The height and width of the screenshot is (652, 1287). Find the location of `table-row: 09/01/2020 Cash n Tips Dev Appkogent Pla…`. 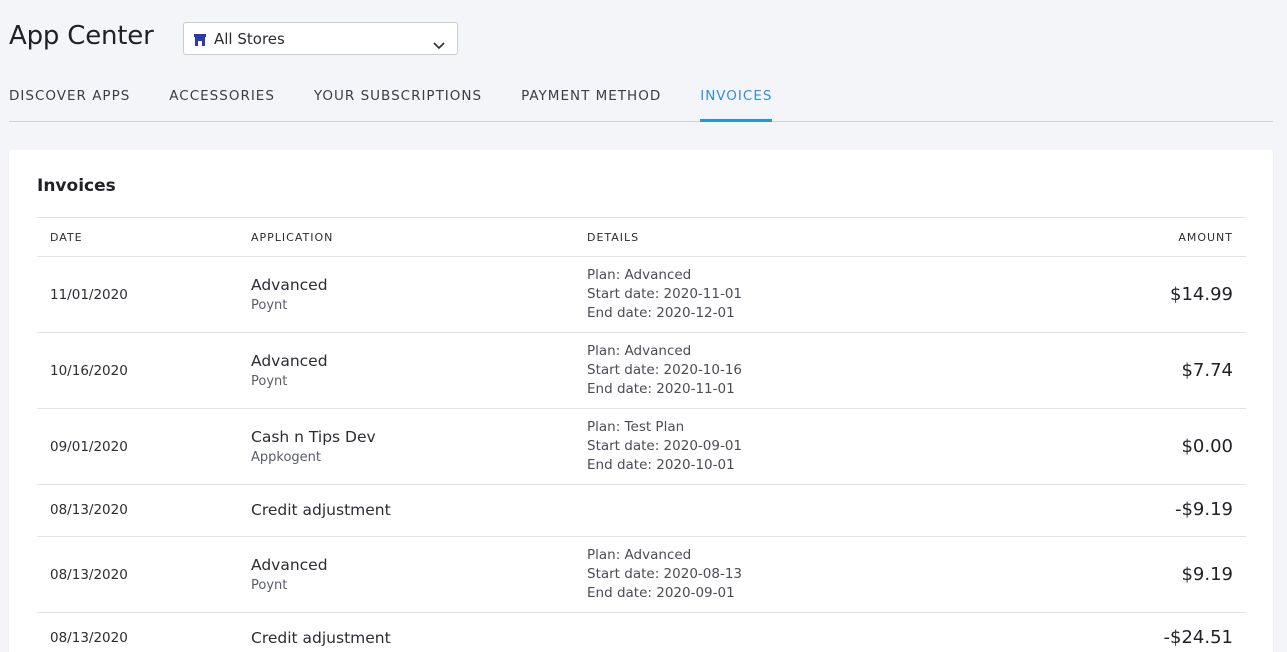

table-row: 09/01/2020 Cash n Tips Dev Appkogent Pla… is located at coordinates (641, 447).